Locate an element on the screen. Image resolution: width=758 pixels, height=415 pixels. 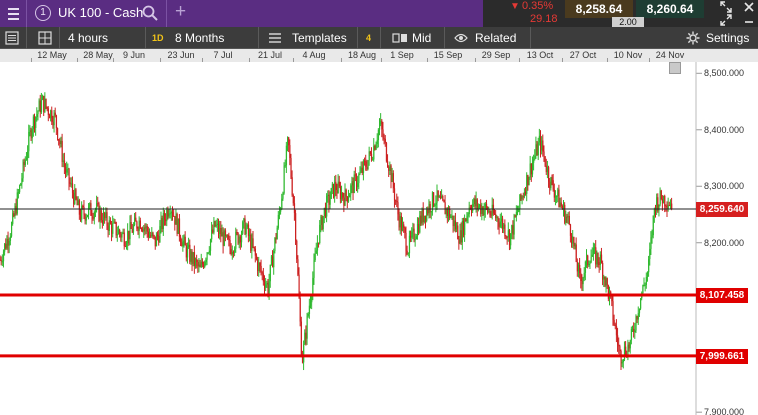
gear-icon is located at coordinates (693, 38).